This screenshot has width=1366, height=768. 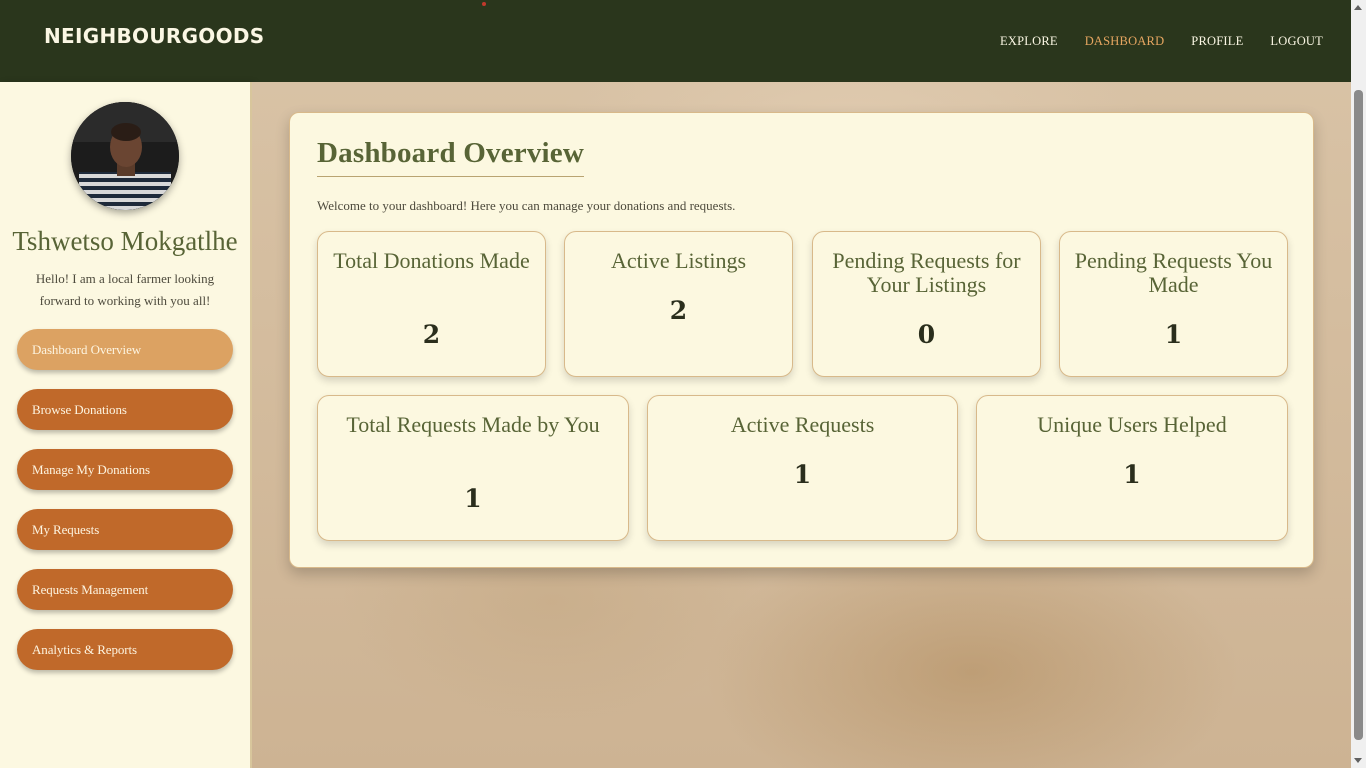 What do you see at coordinates (125, 469) in the screenshot?
I see `sidebar-item-manage-my-donations: Manage My Donations` at bounding box center [125, 469].